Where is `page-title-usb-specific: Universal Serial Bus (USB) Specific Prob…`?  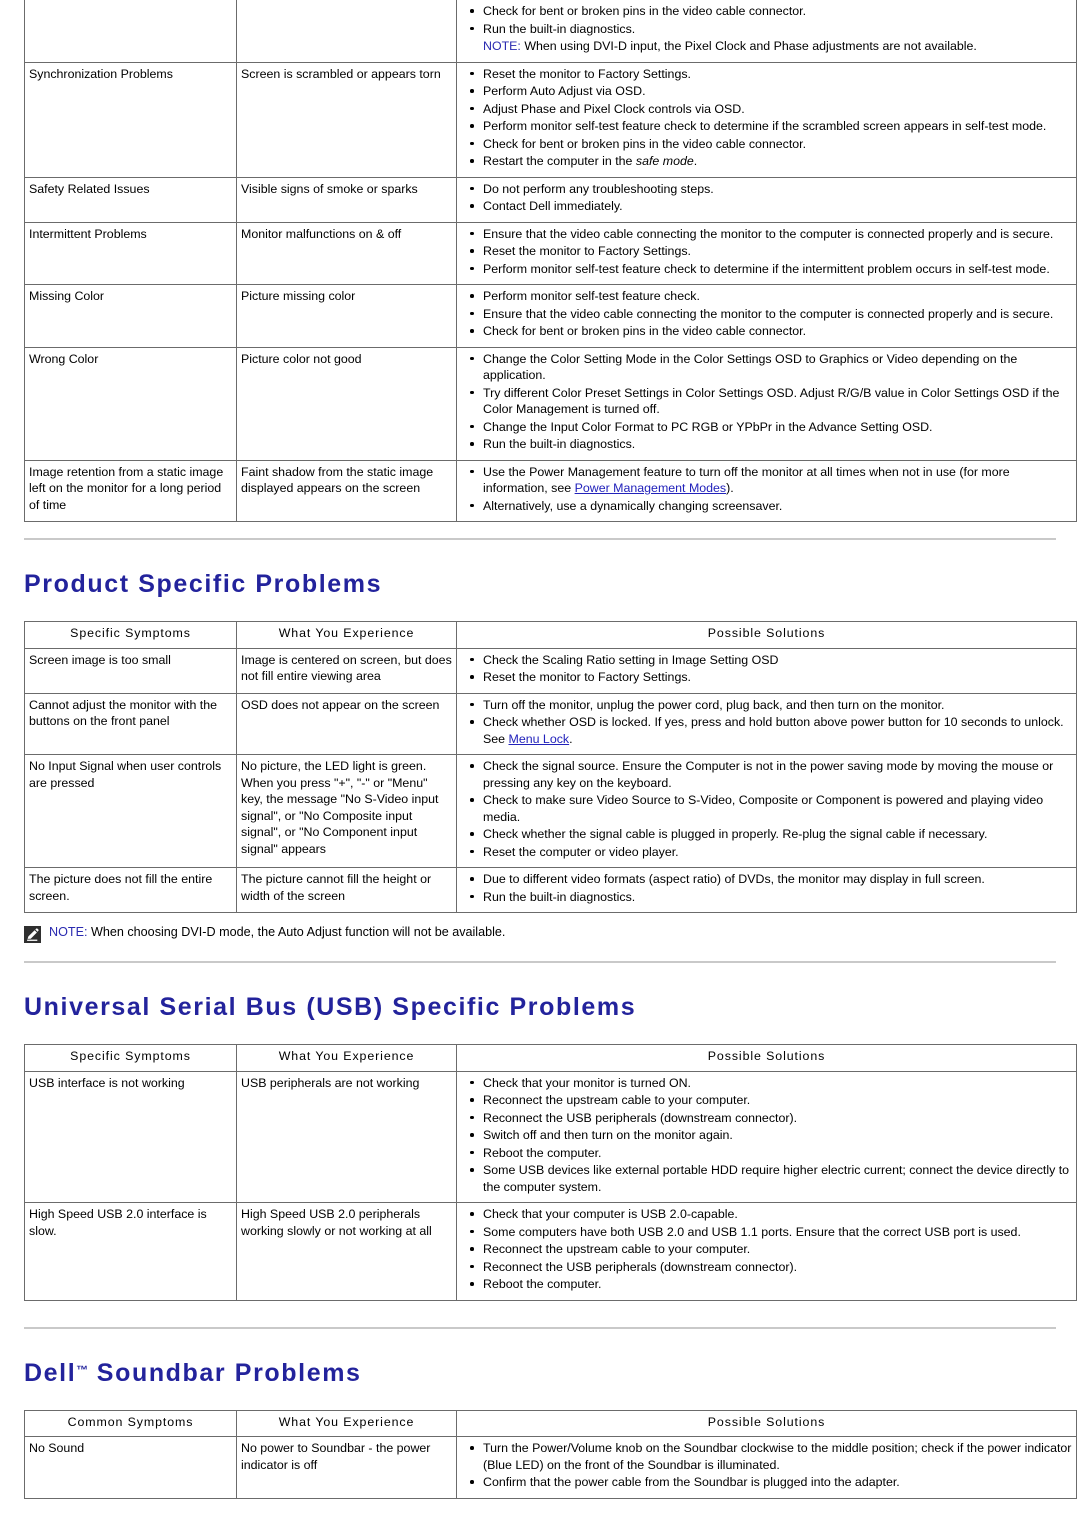 page-title-usb-specific: Universal Serial Bus (USB) Specific Prob… is located at coordinates (330, 1007).